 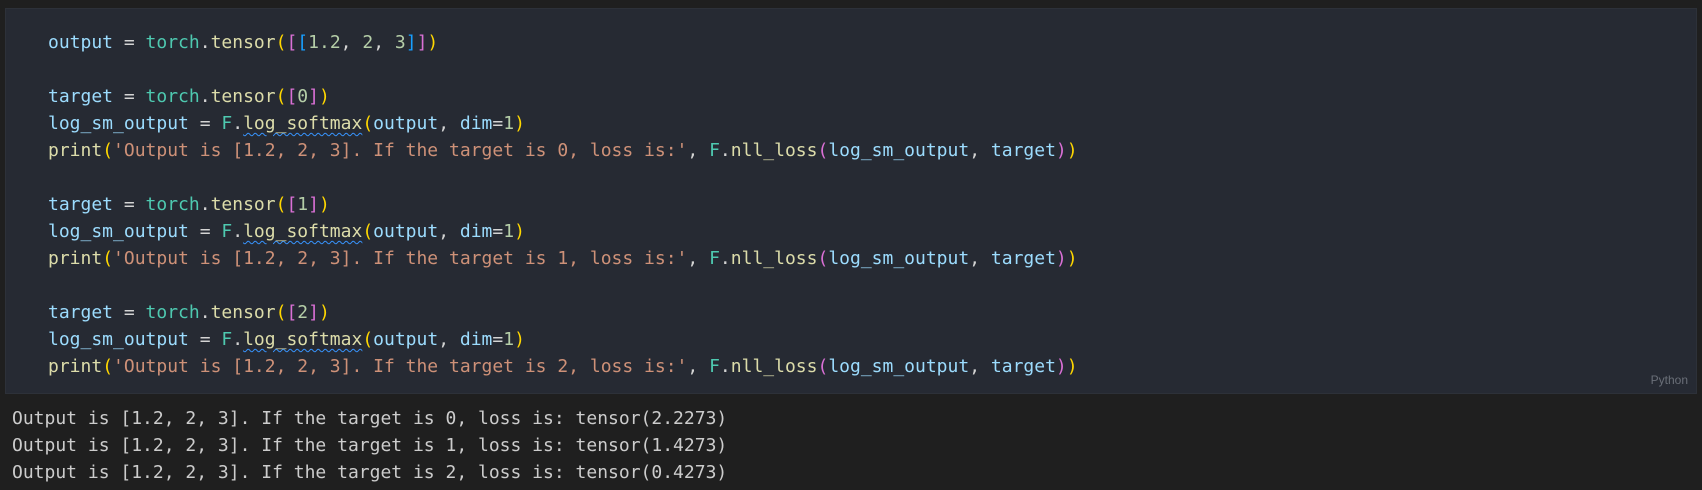 What do you see at coordinates (563, 42) in the screenshot?
I see `code-line: output = torch.tensor([[1.2, 2, 3]])` at bounding box center [563, 42].